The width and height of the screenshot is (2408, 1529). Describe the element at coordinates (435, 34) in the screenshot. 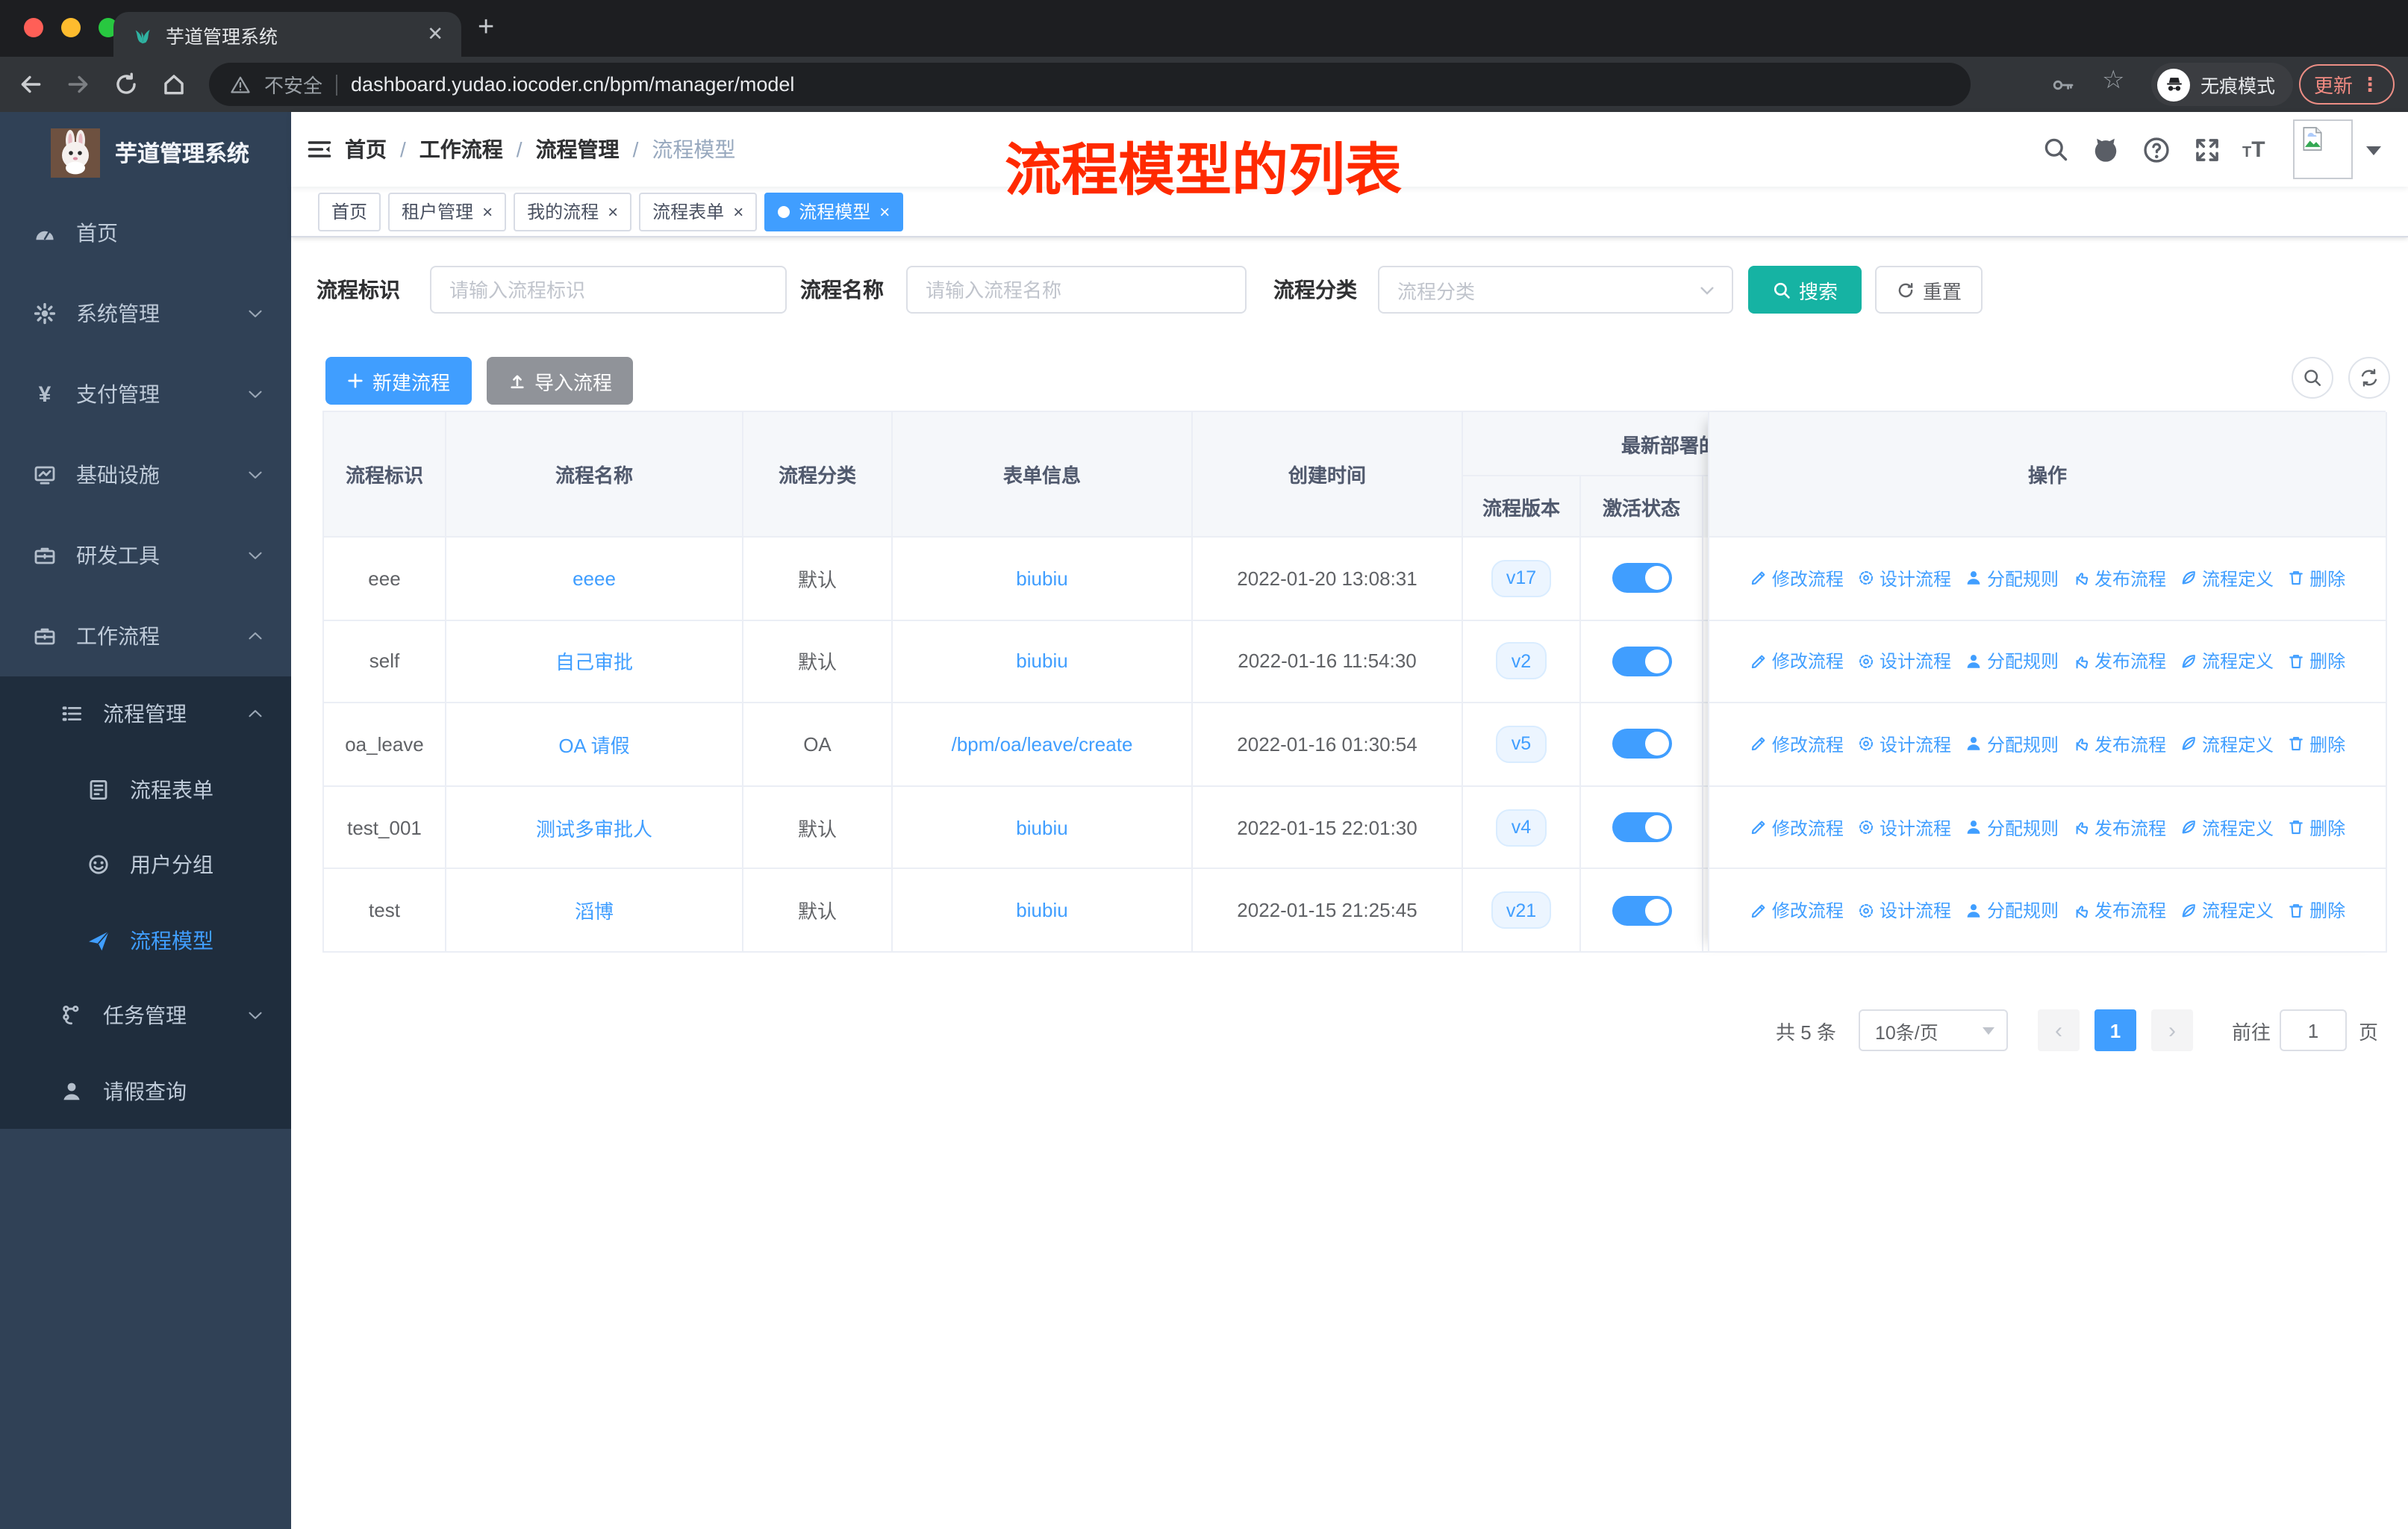

I see `tab-close-icon: ✕` at that location.